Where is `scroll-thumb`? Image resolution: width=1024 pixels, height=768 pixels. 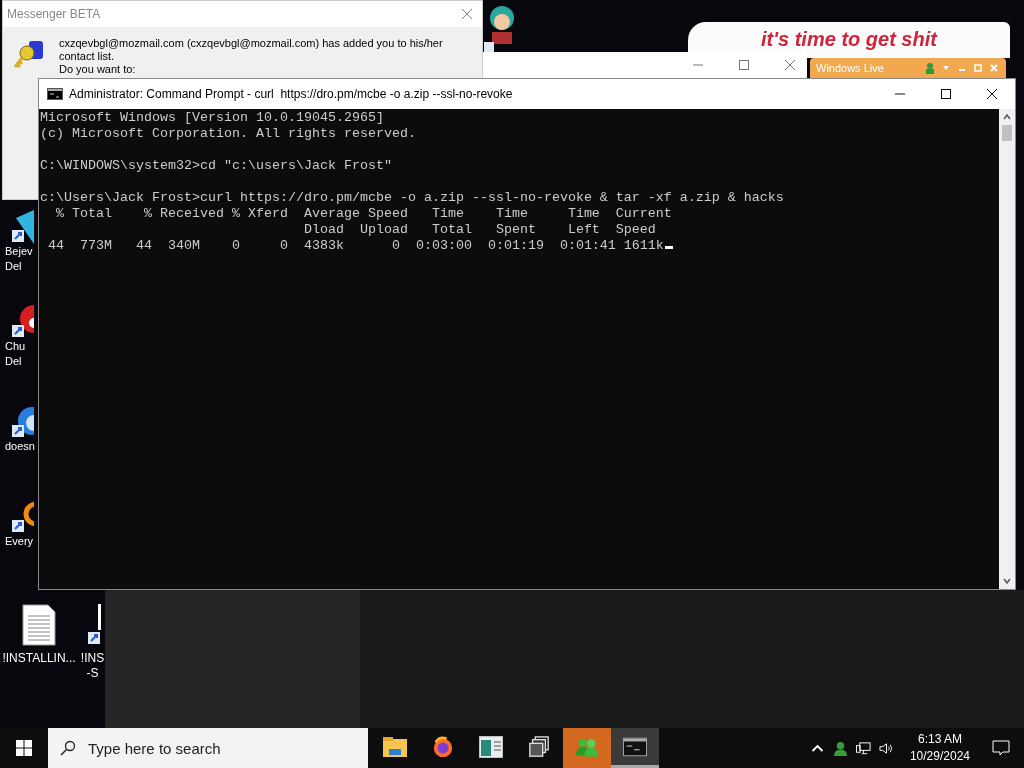 scroll-thumb is located at coordinates (1007, 133).